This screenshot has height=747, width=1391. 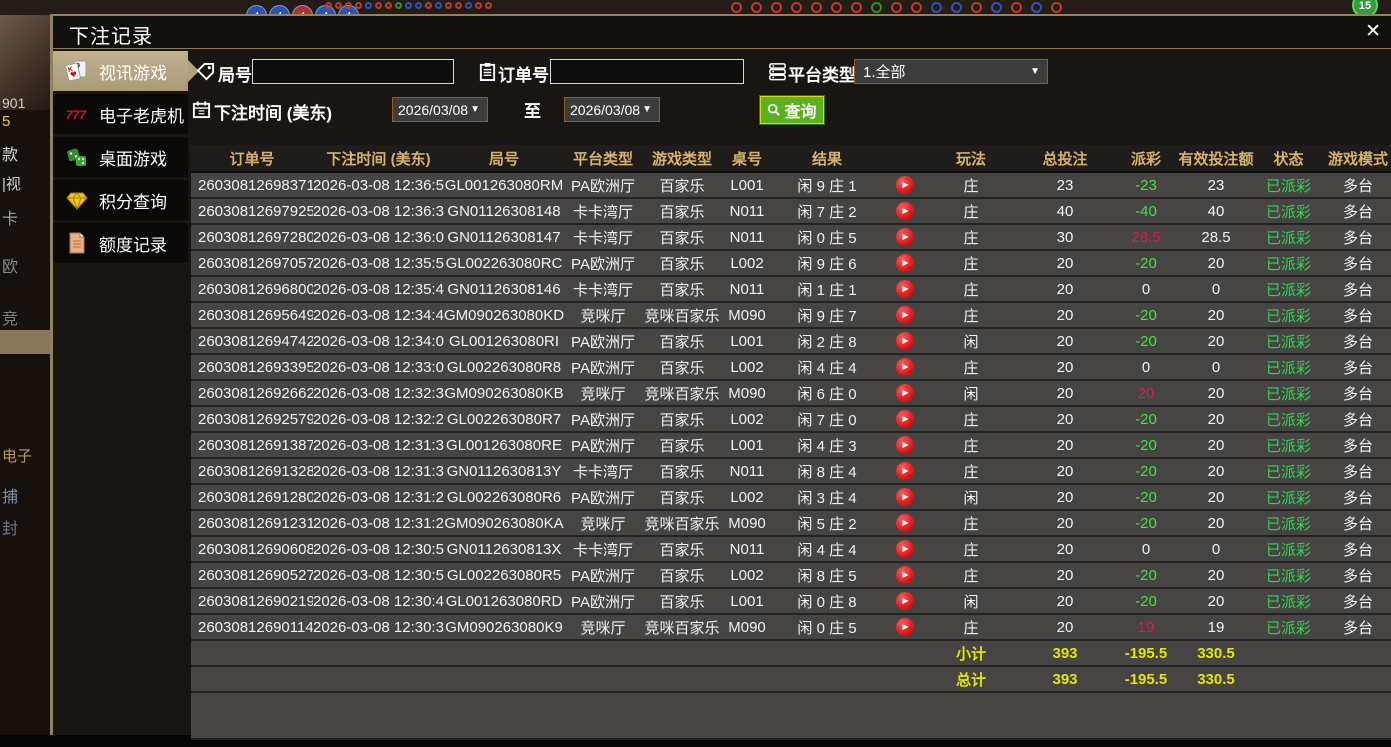 What do you see at coordinates (378, 653) in the screenshot?
I see `subtotal-cell` at bounding box center [378, 653].